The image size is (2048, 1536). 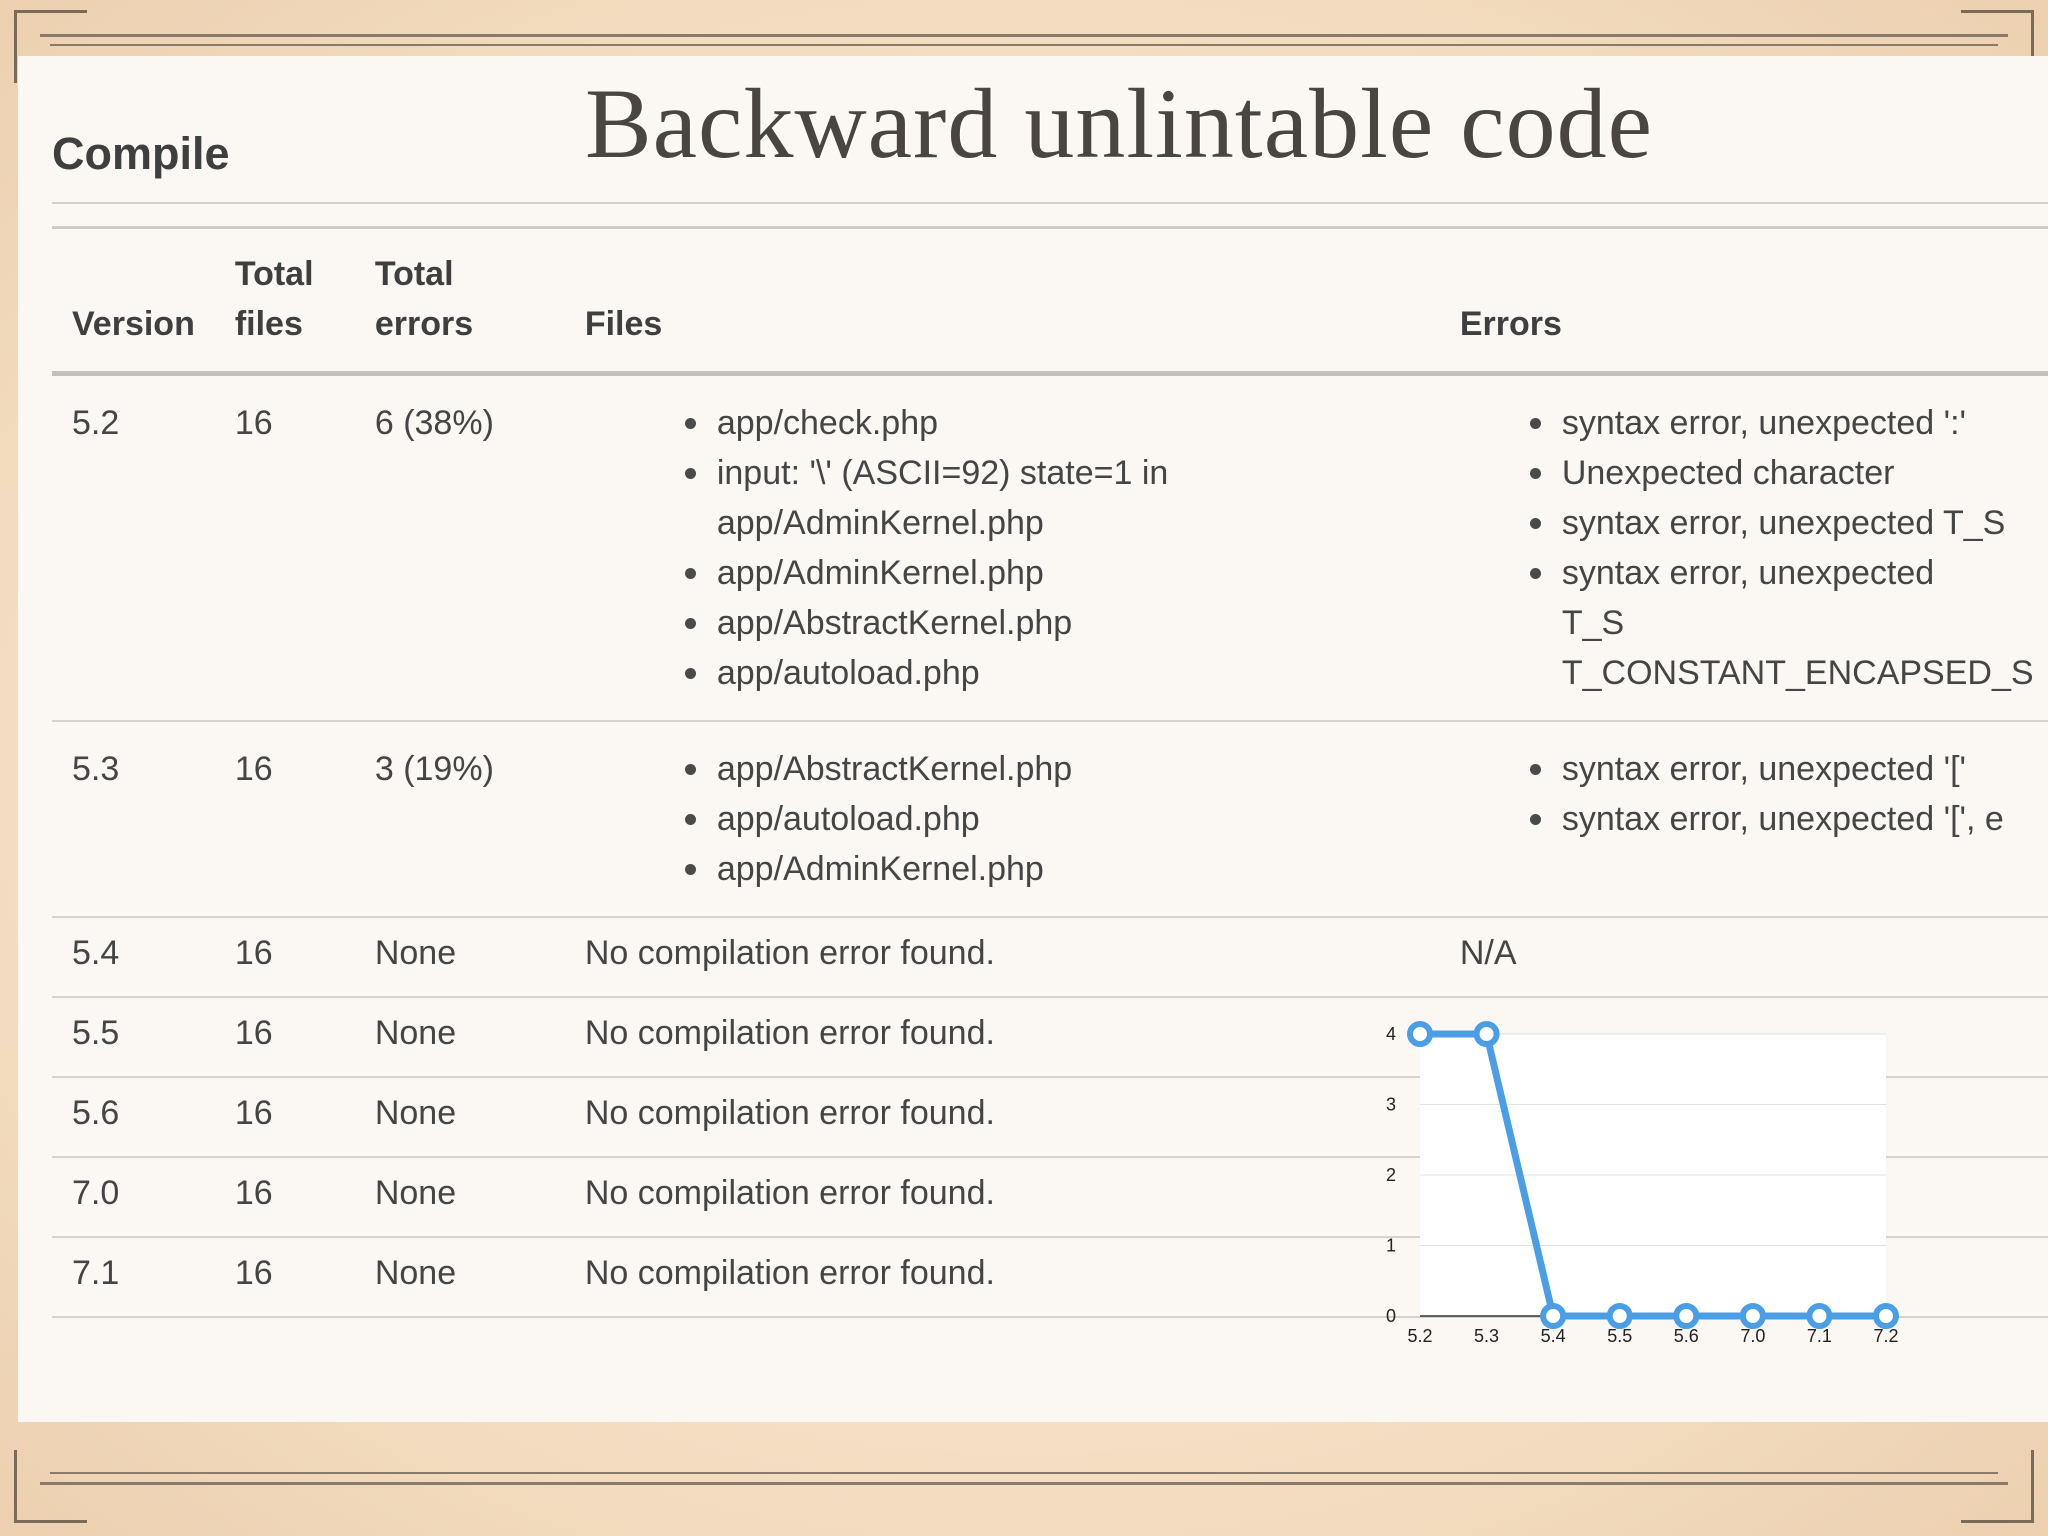 I want to click on cell-version: 5.5, so click(x=133, y=1037).